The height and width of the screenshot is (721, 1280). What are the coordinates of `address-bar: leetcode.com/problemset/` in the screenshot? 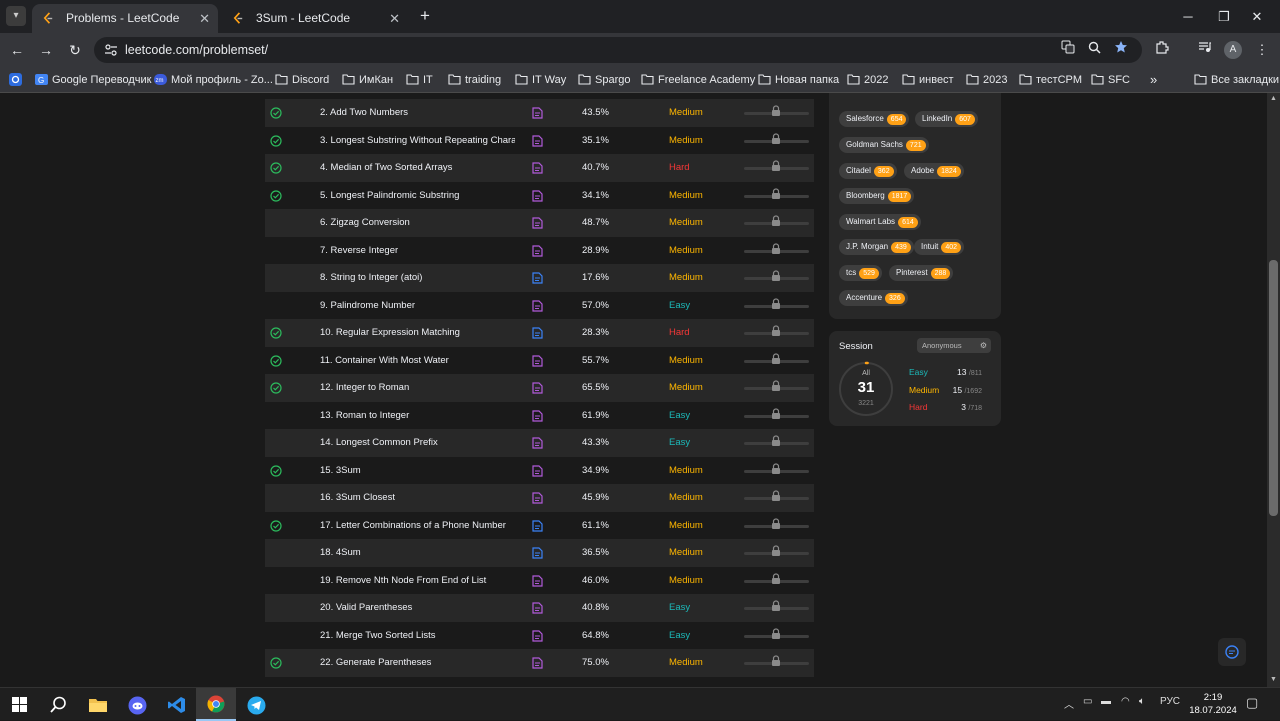 It's located at (618, 50).